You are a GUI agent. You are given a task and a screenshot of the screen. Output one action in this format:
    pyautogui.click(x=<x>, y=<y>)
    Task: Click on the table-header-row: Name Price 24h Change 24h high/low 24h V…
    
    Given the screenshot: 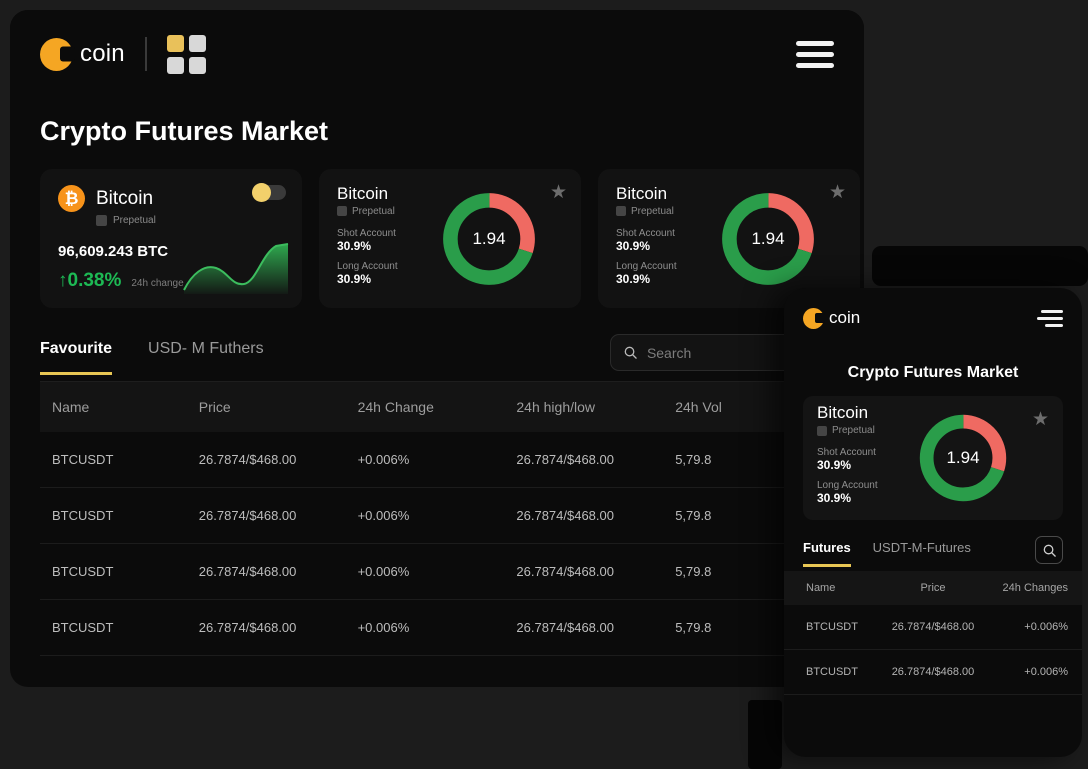 What is the action you would take?
    pyautogui.click(x=437, y=407)
    